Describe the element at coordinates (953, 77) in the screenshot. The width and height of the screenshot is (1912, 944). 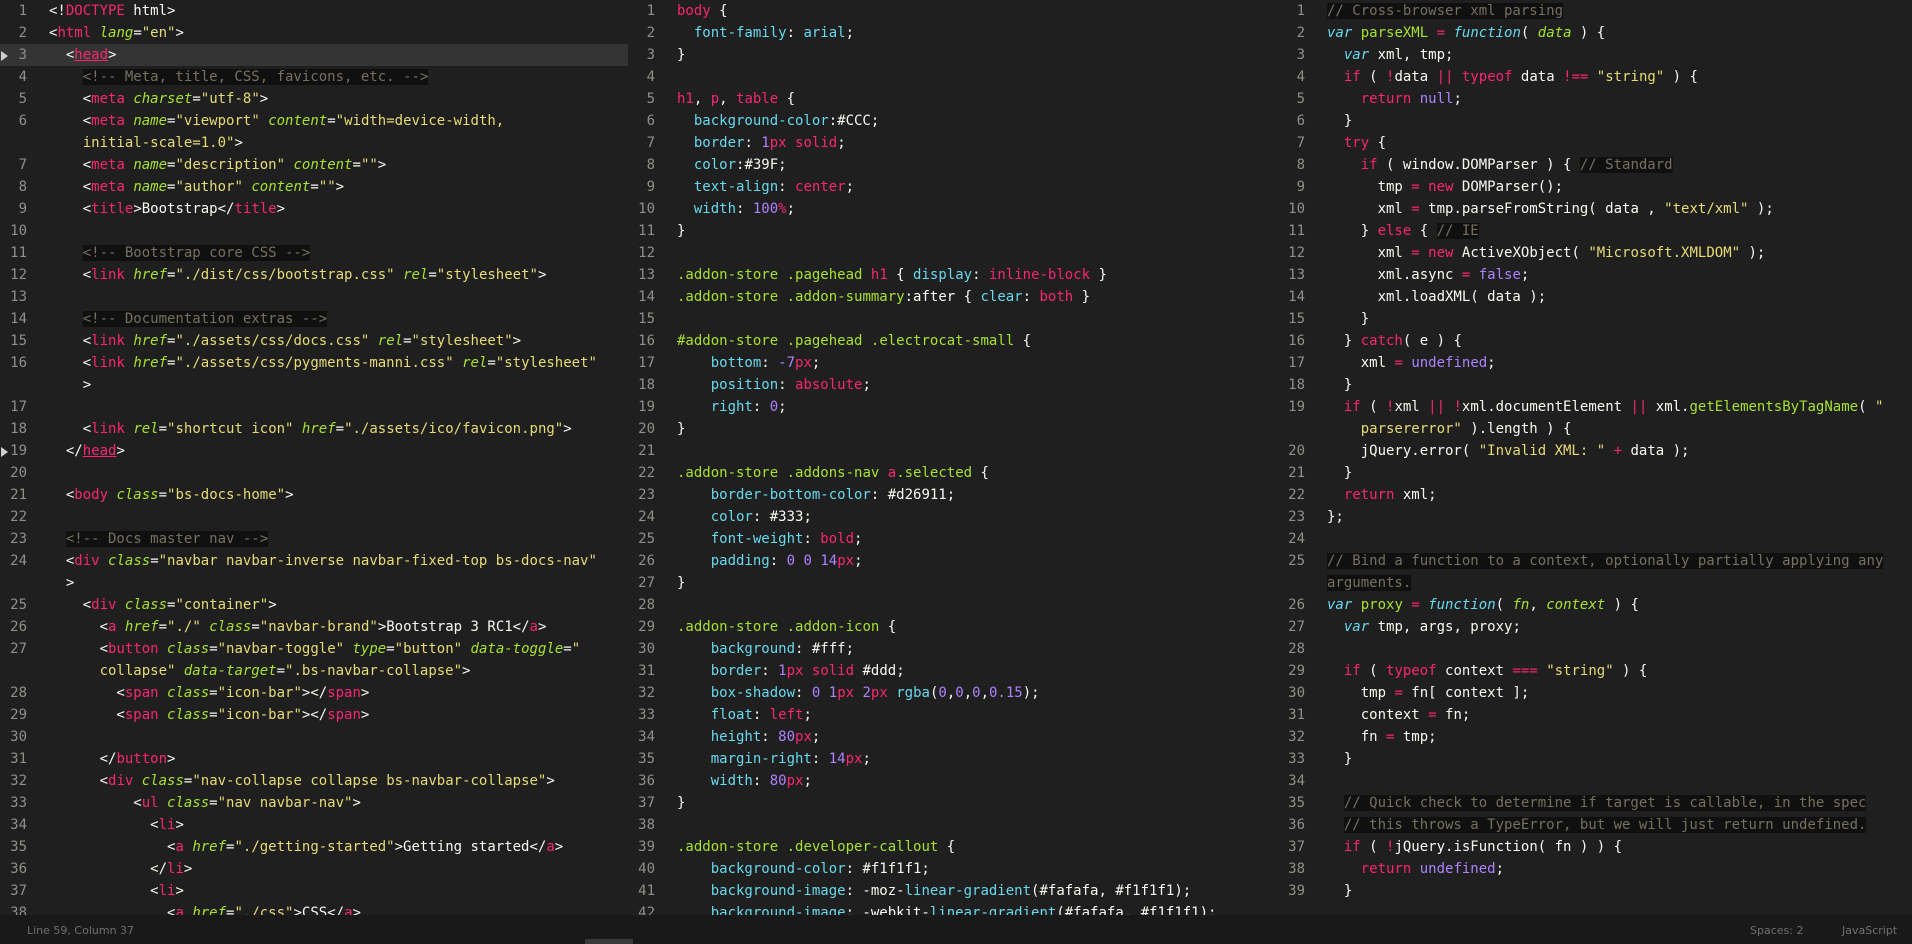
I see `code-line: 4` at that location.